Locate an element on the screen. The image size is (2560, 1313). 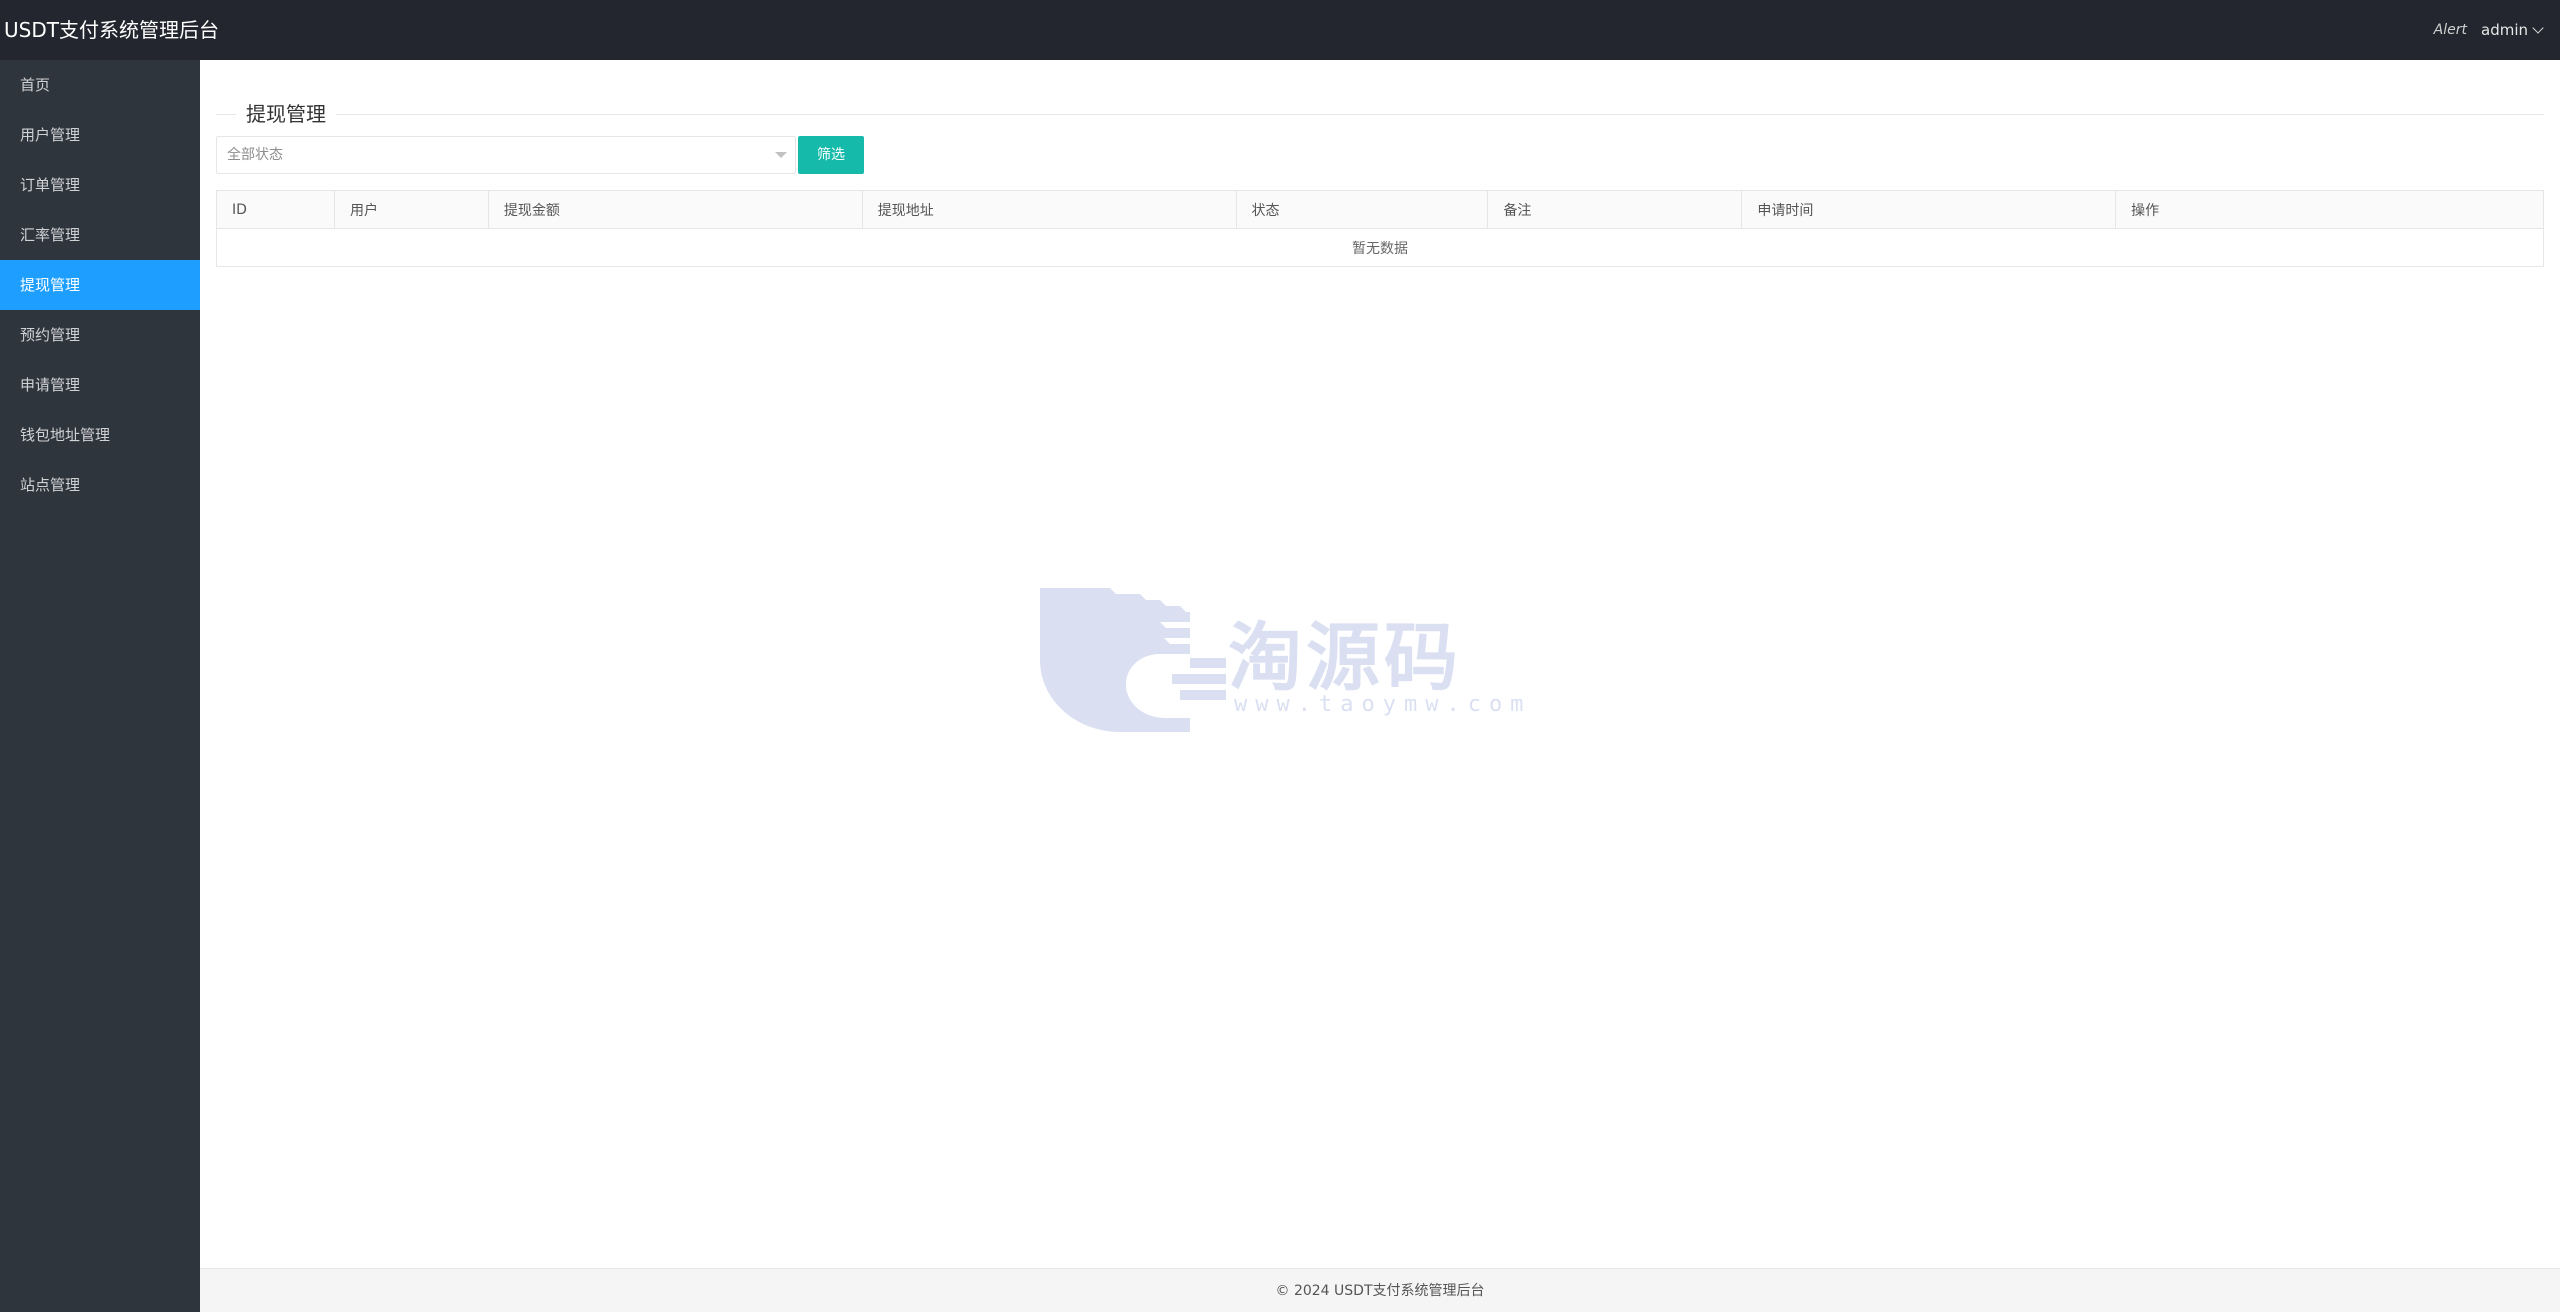
watermark-logo-icon is located at coordinates (1133, 660).